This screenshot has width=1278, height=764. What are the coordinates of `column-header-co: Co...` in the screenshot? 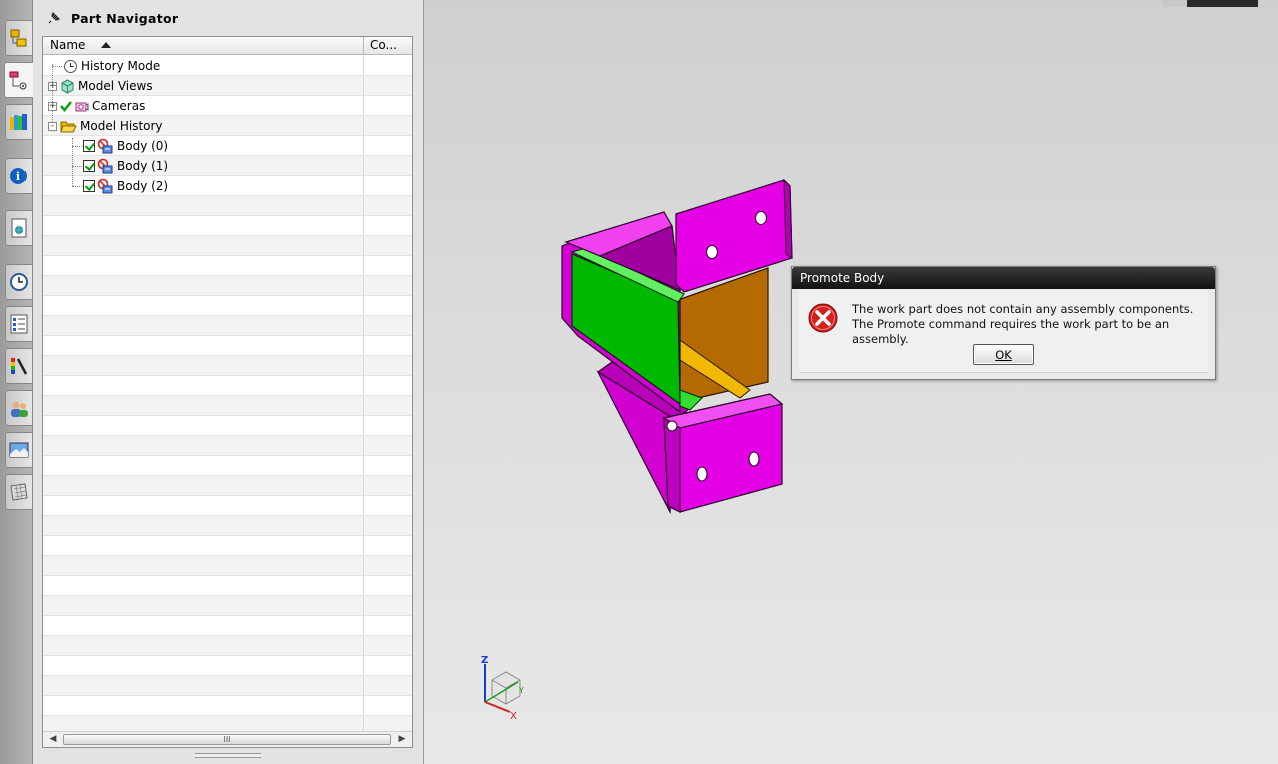 It's located at (388, 45).